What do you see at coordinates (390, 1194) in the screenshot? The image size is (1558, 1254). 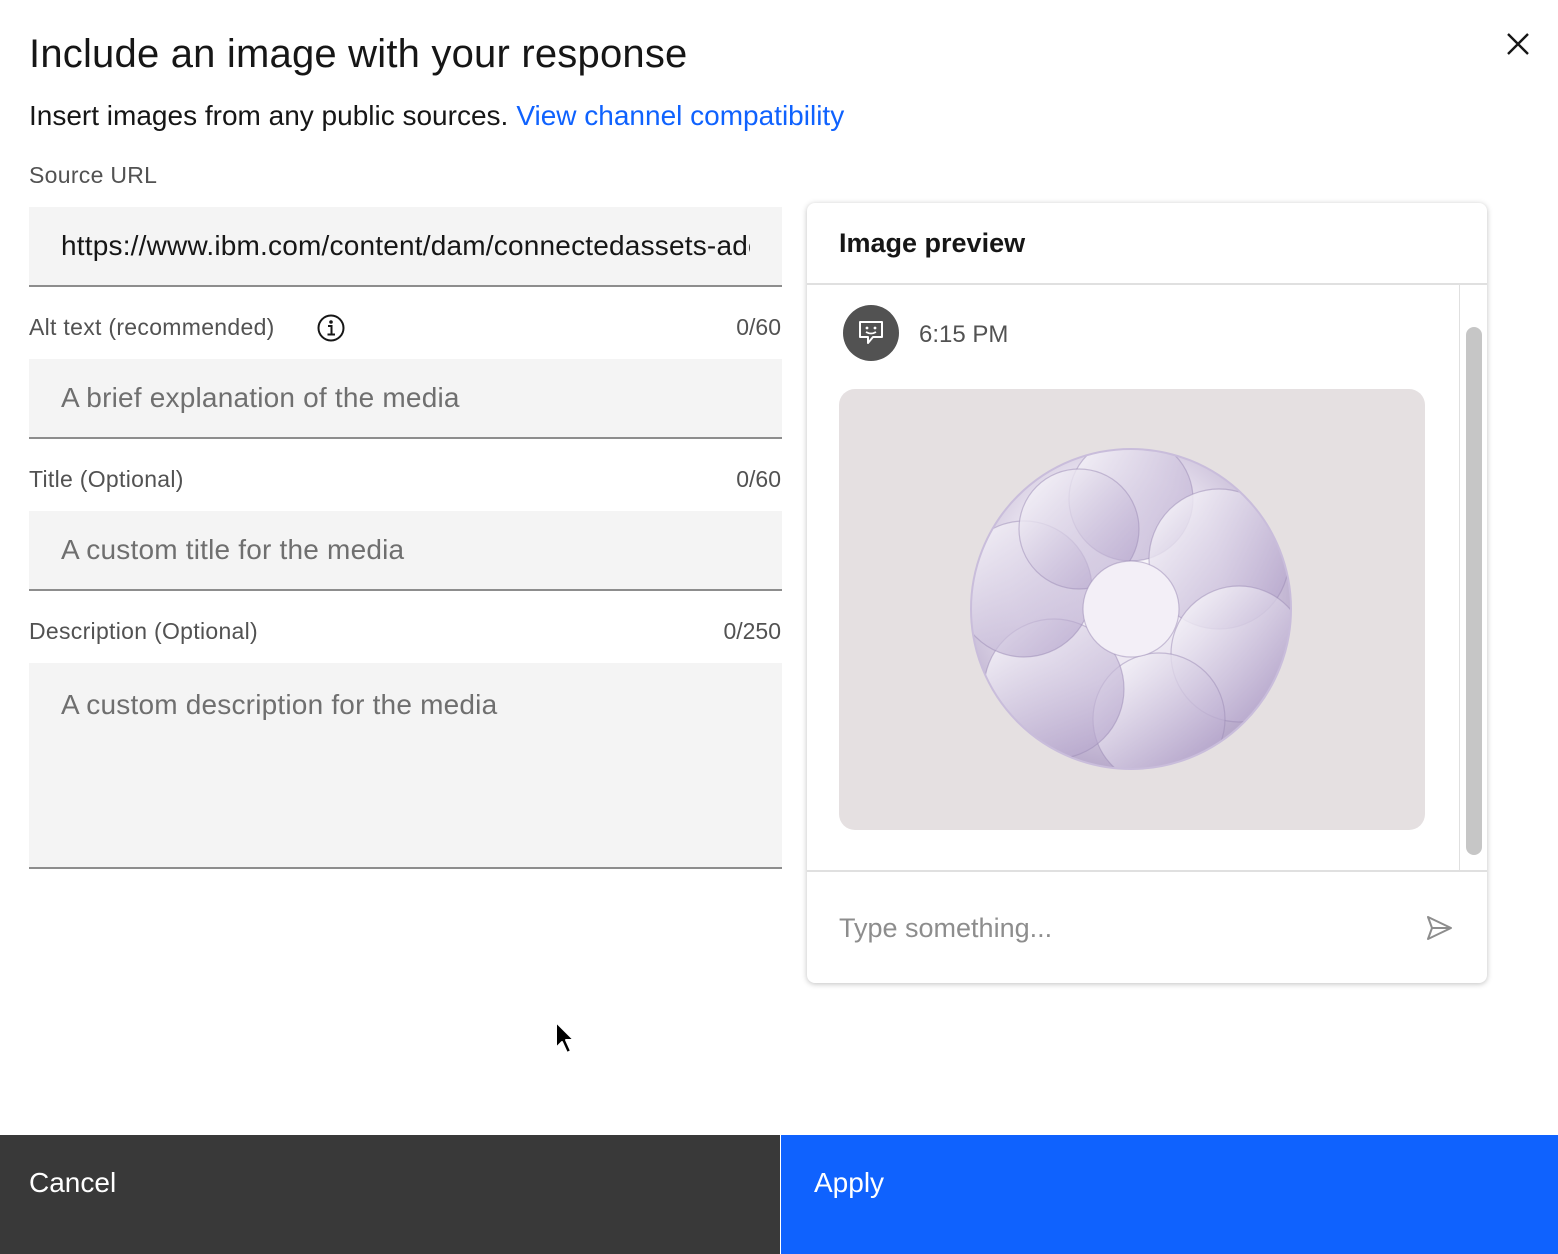 I see `cancel-button: Cancel` at bounding box center [390, 1194].